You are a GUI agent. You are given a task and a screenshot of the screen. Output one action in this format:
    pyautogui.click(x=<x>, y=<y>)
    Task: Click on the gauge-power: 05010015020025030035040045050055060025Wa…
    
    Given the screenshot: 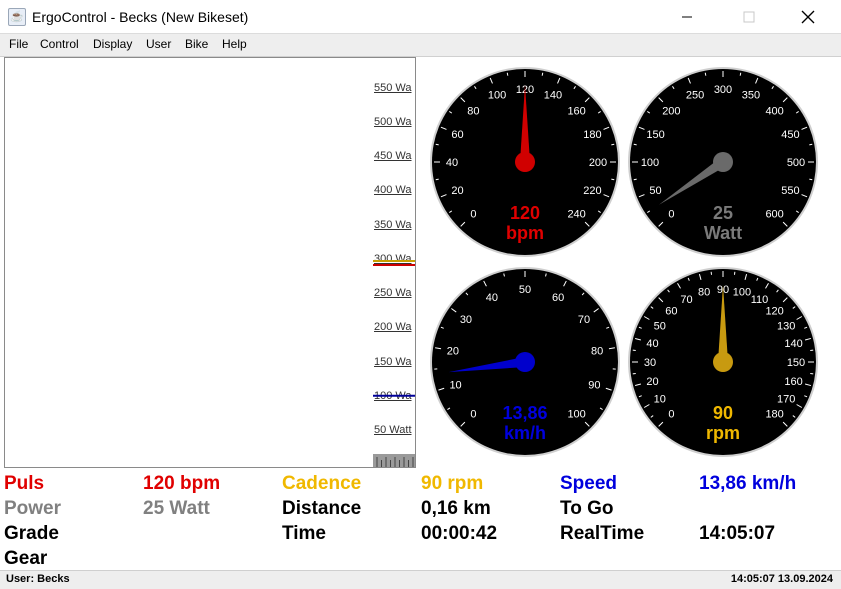 What is the action you would take?
    pyautogui.click(x=723, y=162)
    